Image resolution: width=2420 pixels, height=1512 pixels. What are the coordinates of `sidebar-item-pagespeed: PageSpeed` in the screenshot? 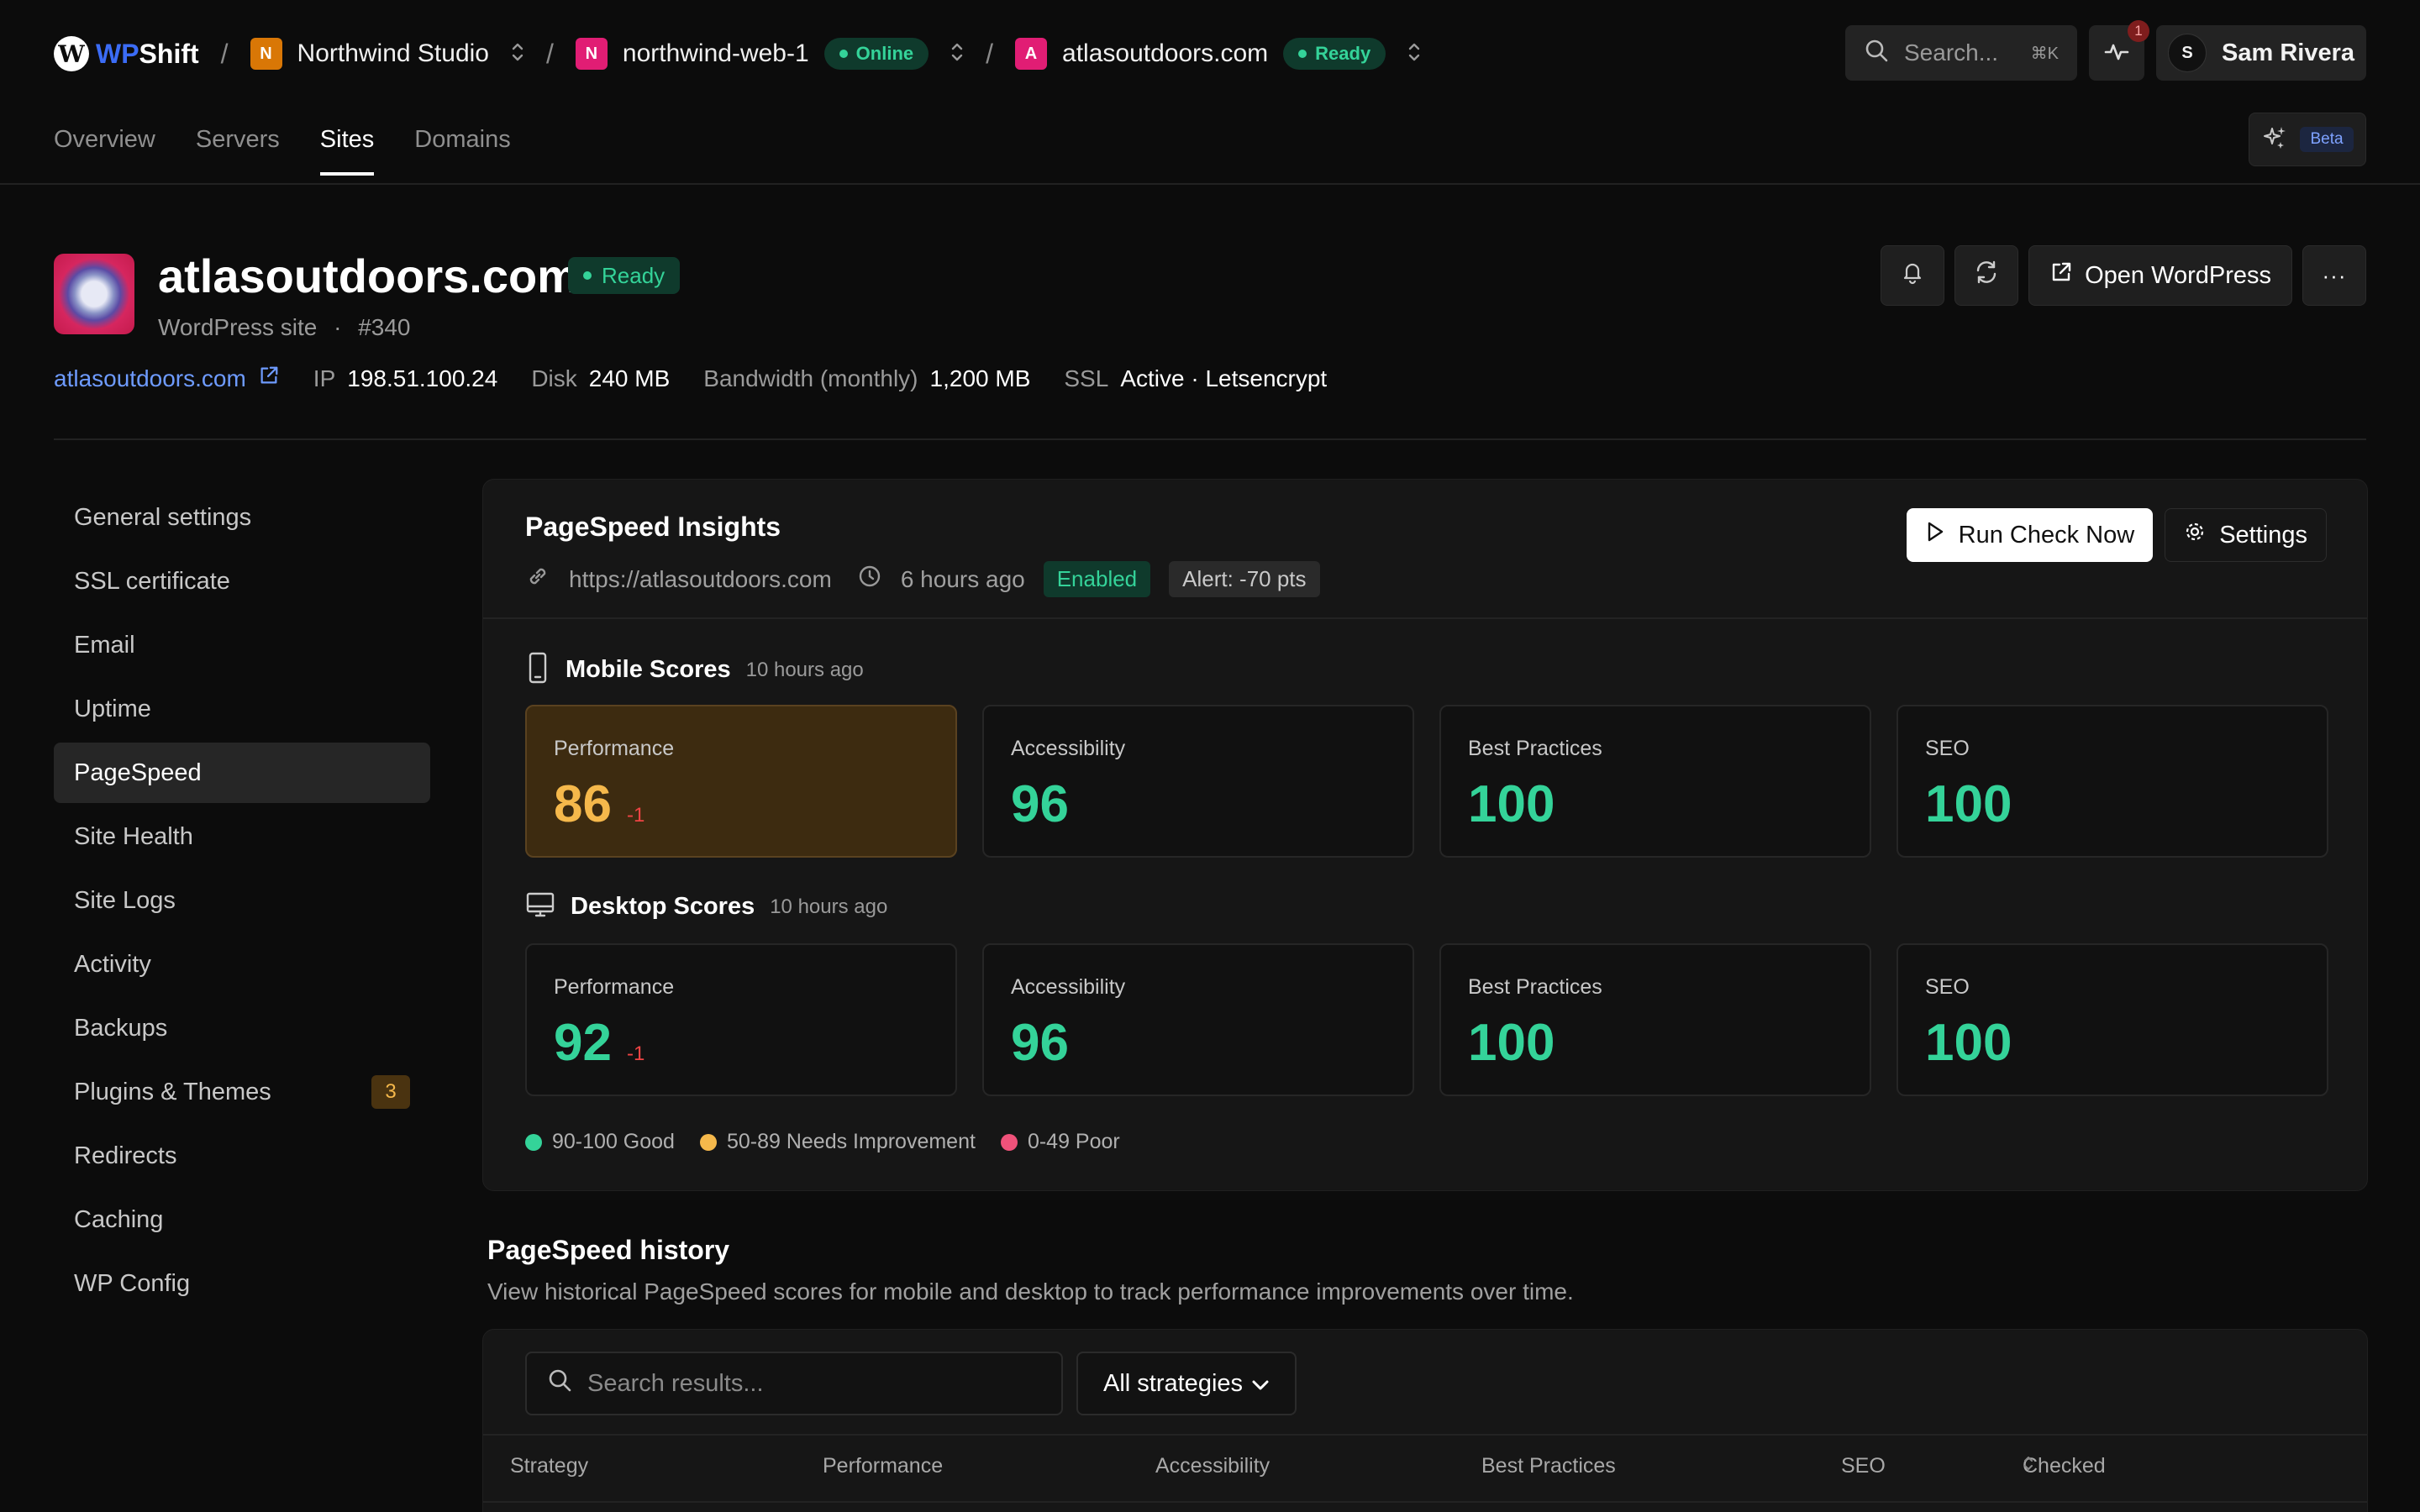 It's located at (242, 773).